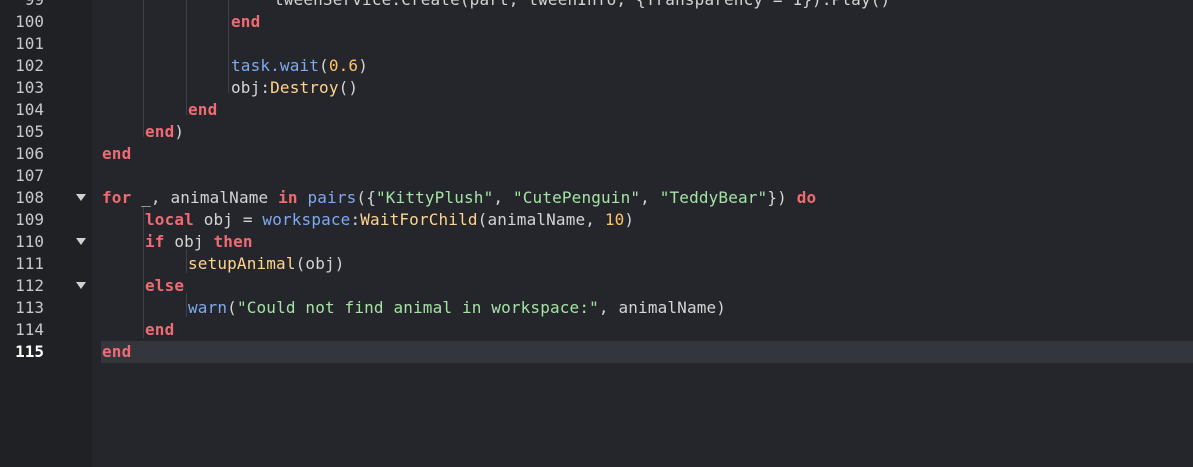 Image resolution: width=1193 pixels, height=467 pixels. I want to click on code-token: then, so click(233, 241).